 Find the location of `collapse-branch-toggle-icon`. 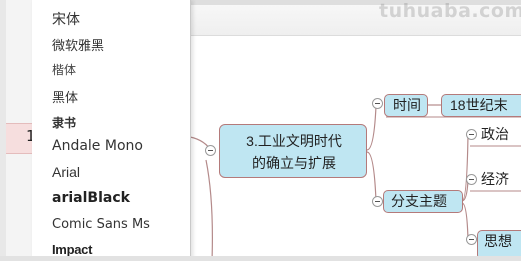

collapse-branch-toggle-icon is located at coordinates (377, 201).